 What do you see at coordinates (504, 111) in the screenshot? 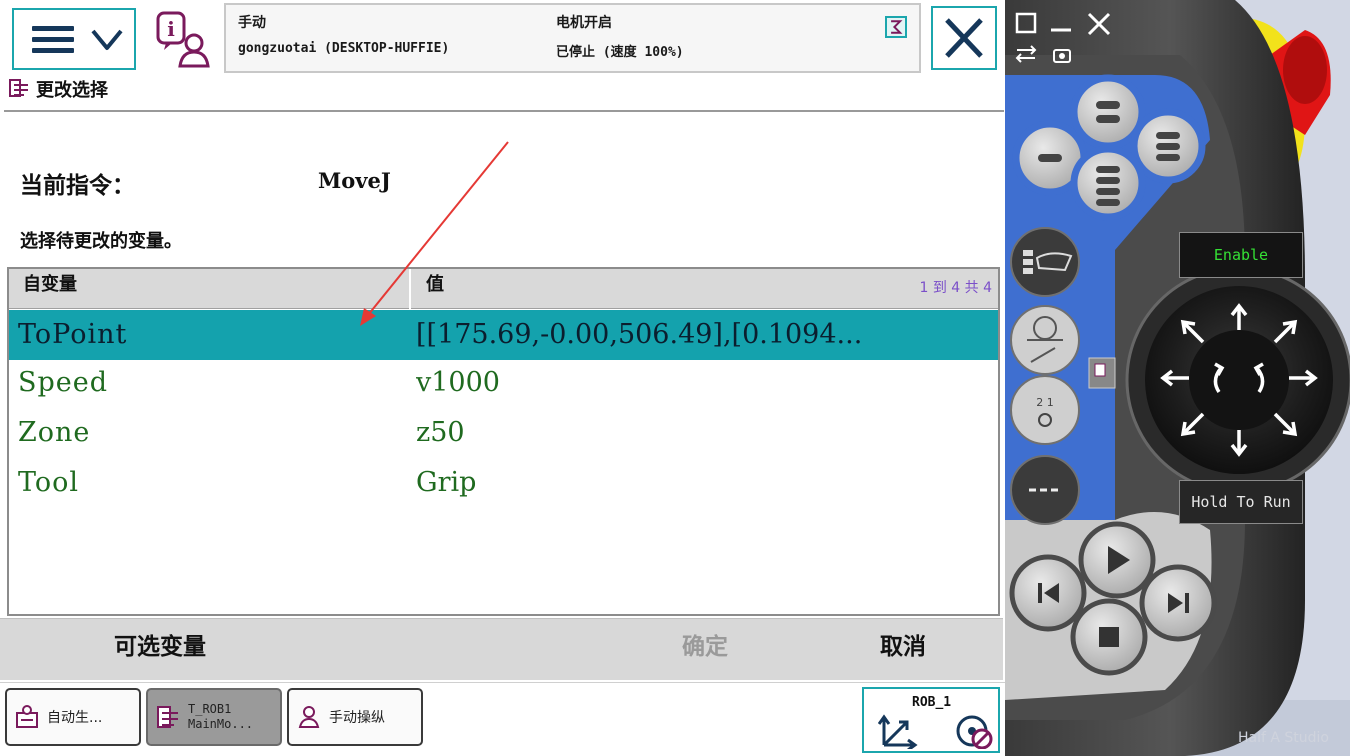
I see `header-divider` at bounding box center [504, 111].